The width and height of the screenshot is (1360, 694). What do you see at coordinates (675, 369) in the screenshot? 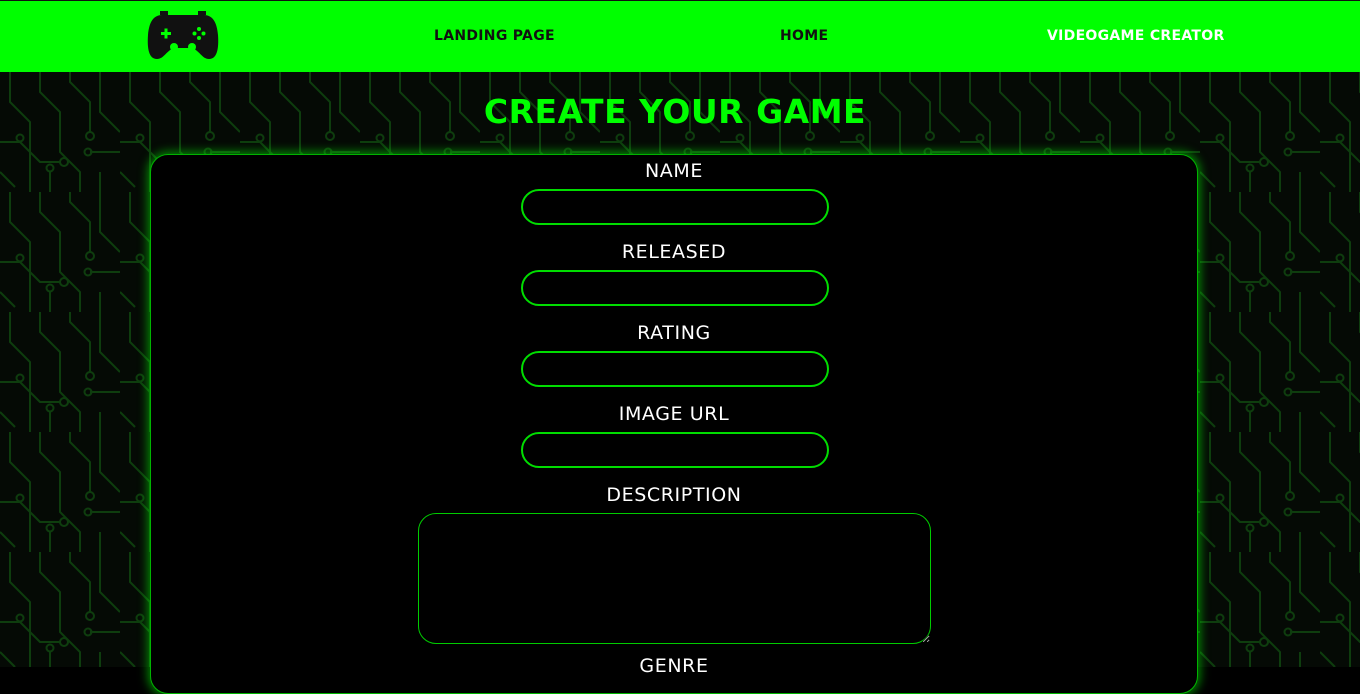
I see `rating-input` at bounding box center [675, 369].